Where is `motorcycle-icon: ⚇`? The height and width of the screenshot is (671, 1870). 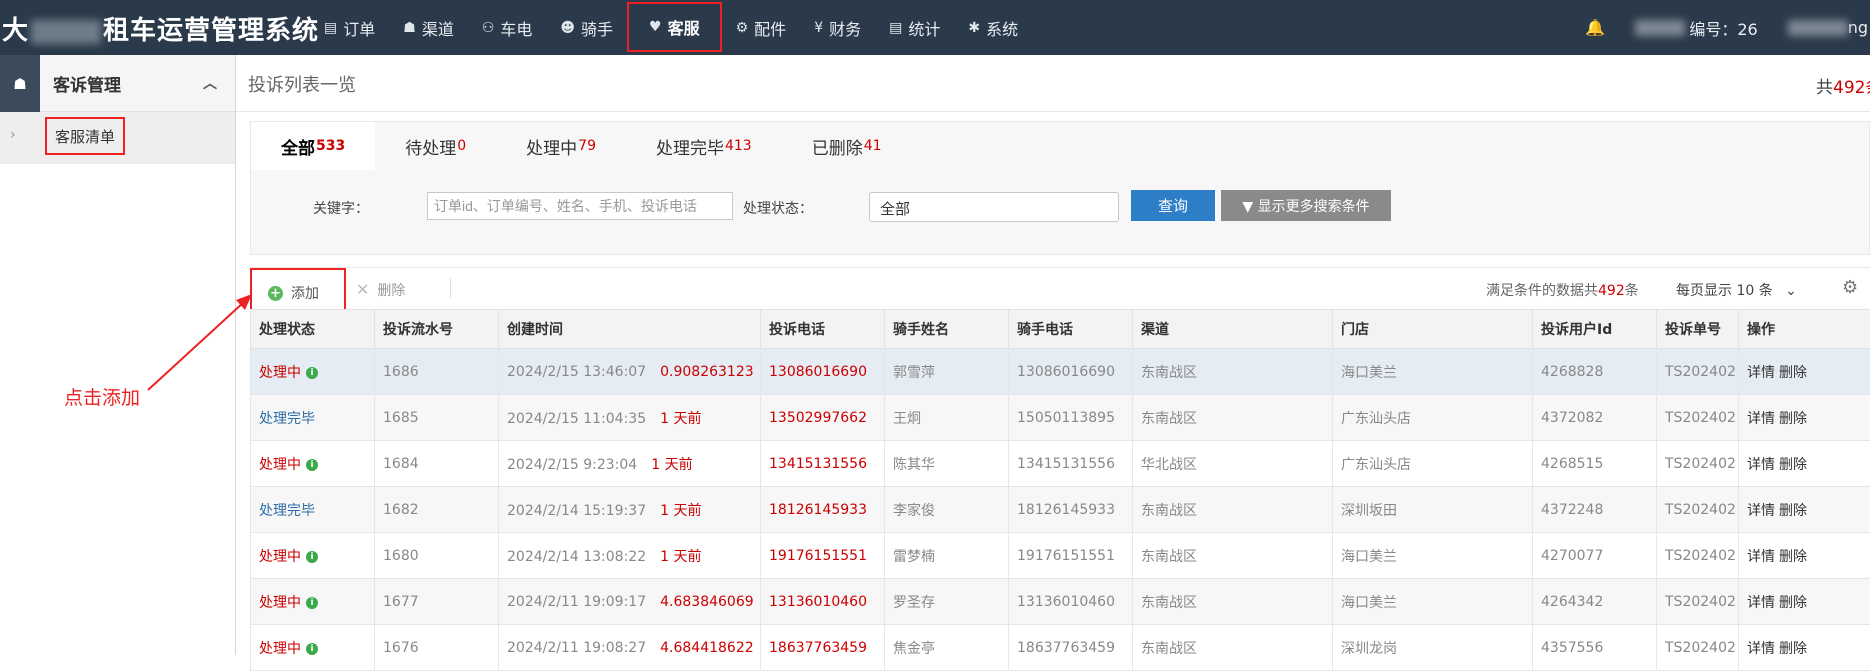 motorcycle-icon: ⚇ is located at coordinates (488, 28).